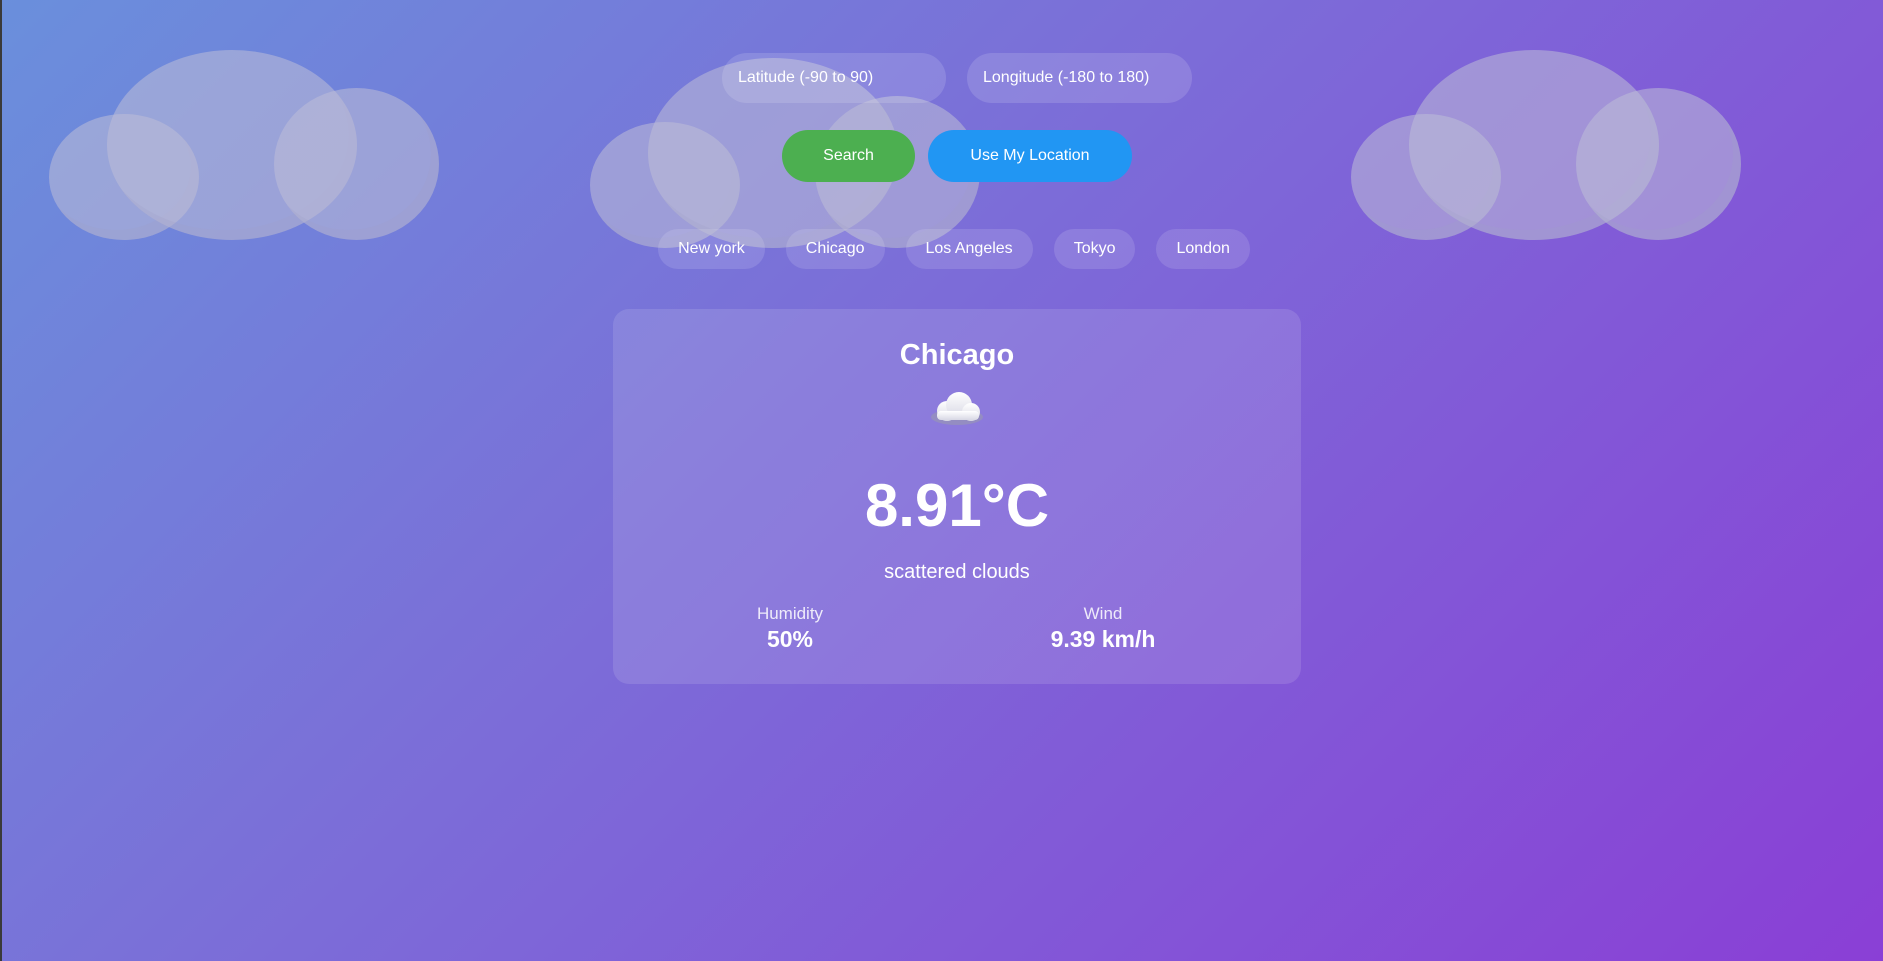 This screenshot has height=961, width=1883. What do you see at coordinates (957, 355) in the screenshot?
I see `city-name: Chicago` at bounding box center [957, 355].